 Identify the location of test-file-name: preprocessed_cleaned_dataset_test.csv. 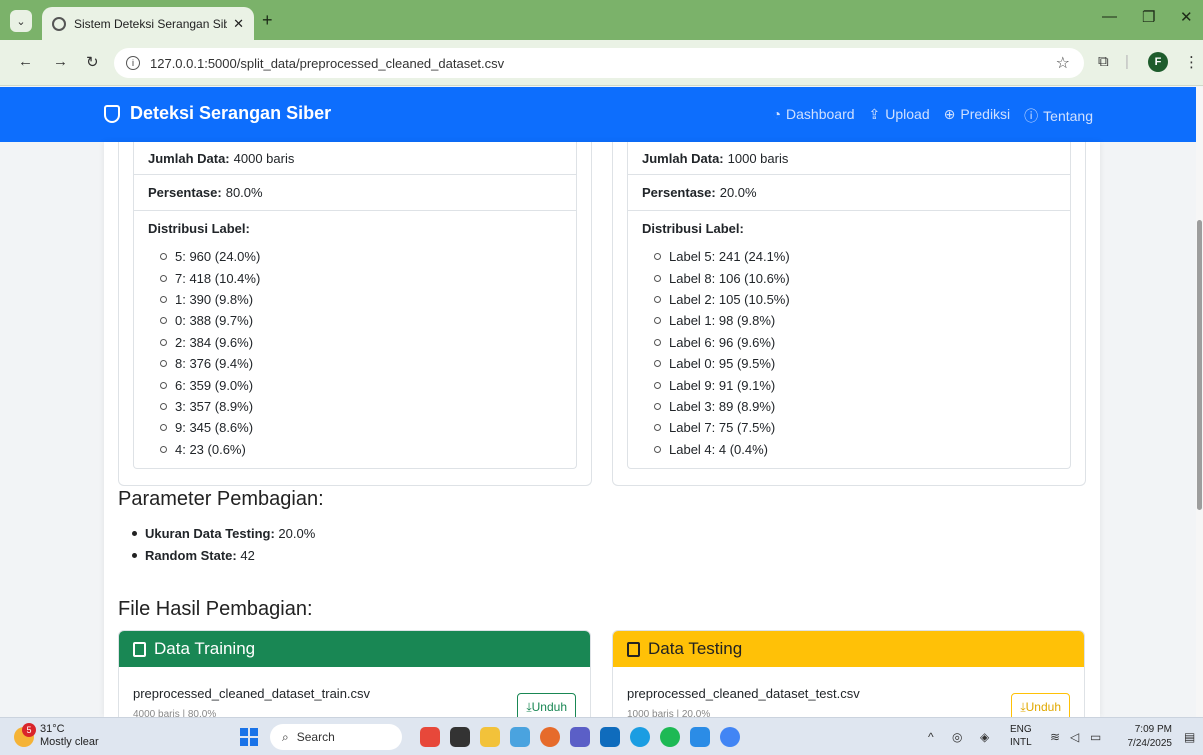
(743, 693).